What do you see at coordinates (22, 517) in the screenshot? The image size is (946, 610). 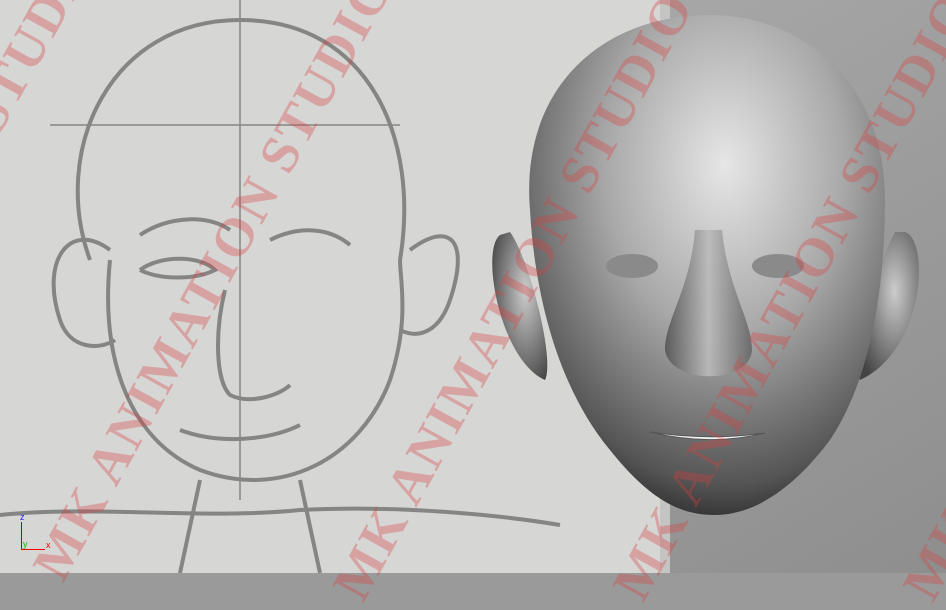 I see `z-axis-label: z` at bounding box center [22, 517].